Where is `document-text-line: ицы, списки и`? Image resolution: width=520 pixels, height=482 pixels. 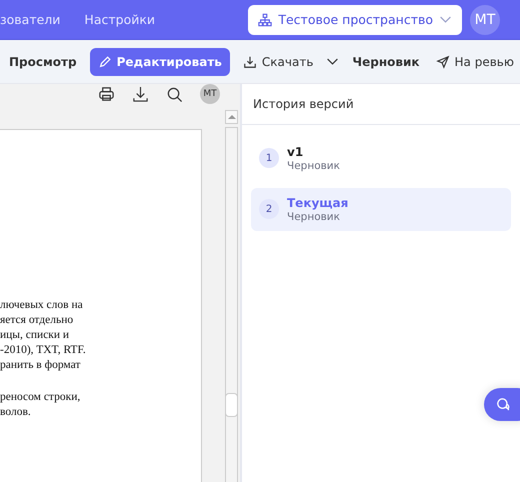 document-text-line: ицы, списки и is located at coordinates (35, 335).